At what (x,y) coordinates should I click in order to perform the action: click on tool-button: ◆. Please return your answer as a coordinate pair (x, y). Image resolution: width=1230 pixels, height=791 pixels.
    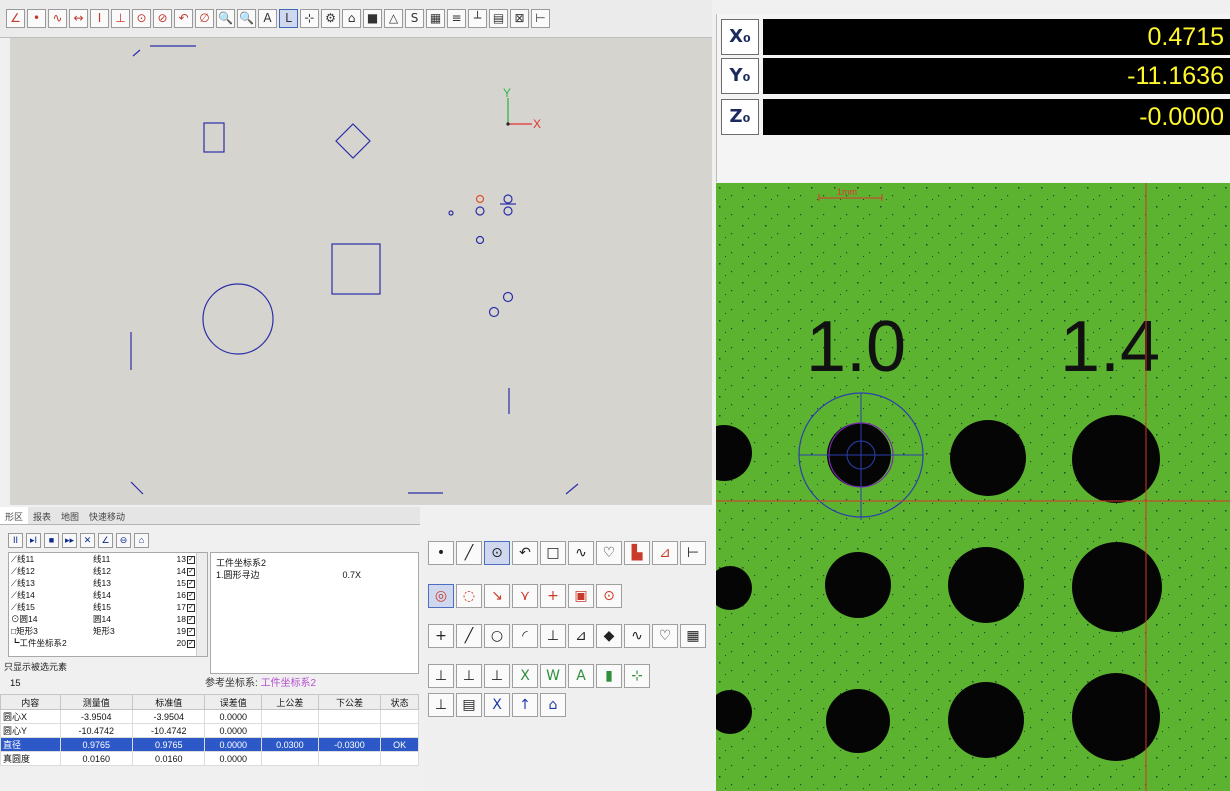
    Looking at the image, I should click on (609, 636).